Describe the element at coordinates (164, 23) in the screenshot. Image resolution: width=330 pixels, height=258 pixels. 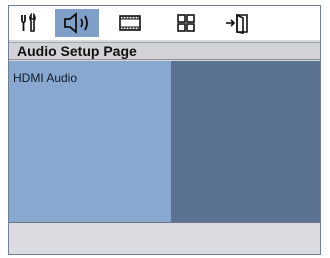
I see `setup-toolbar` at that location.